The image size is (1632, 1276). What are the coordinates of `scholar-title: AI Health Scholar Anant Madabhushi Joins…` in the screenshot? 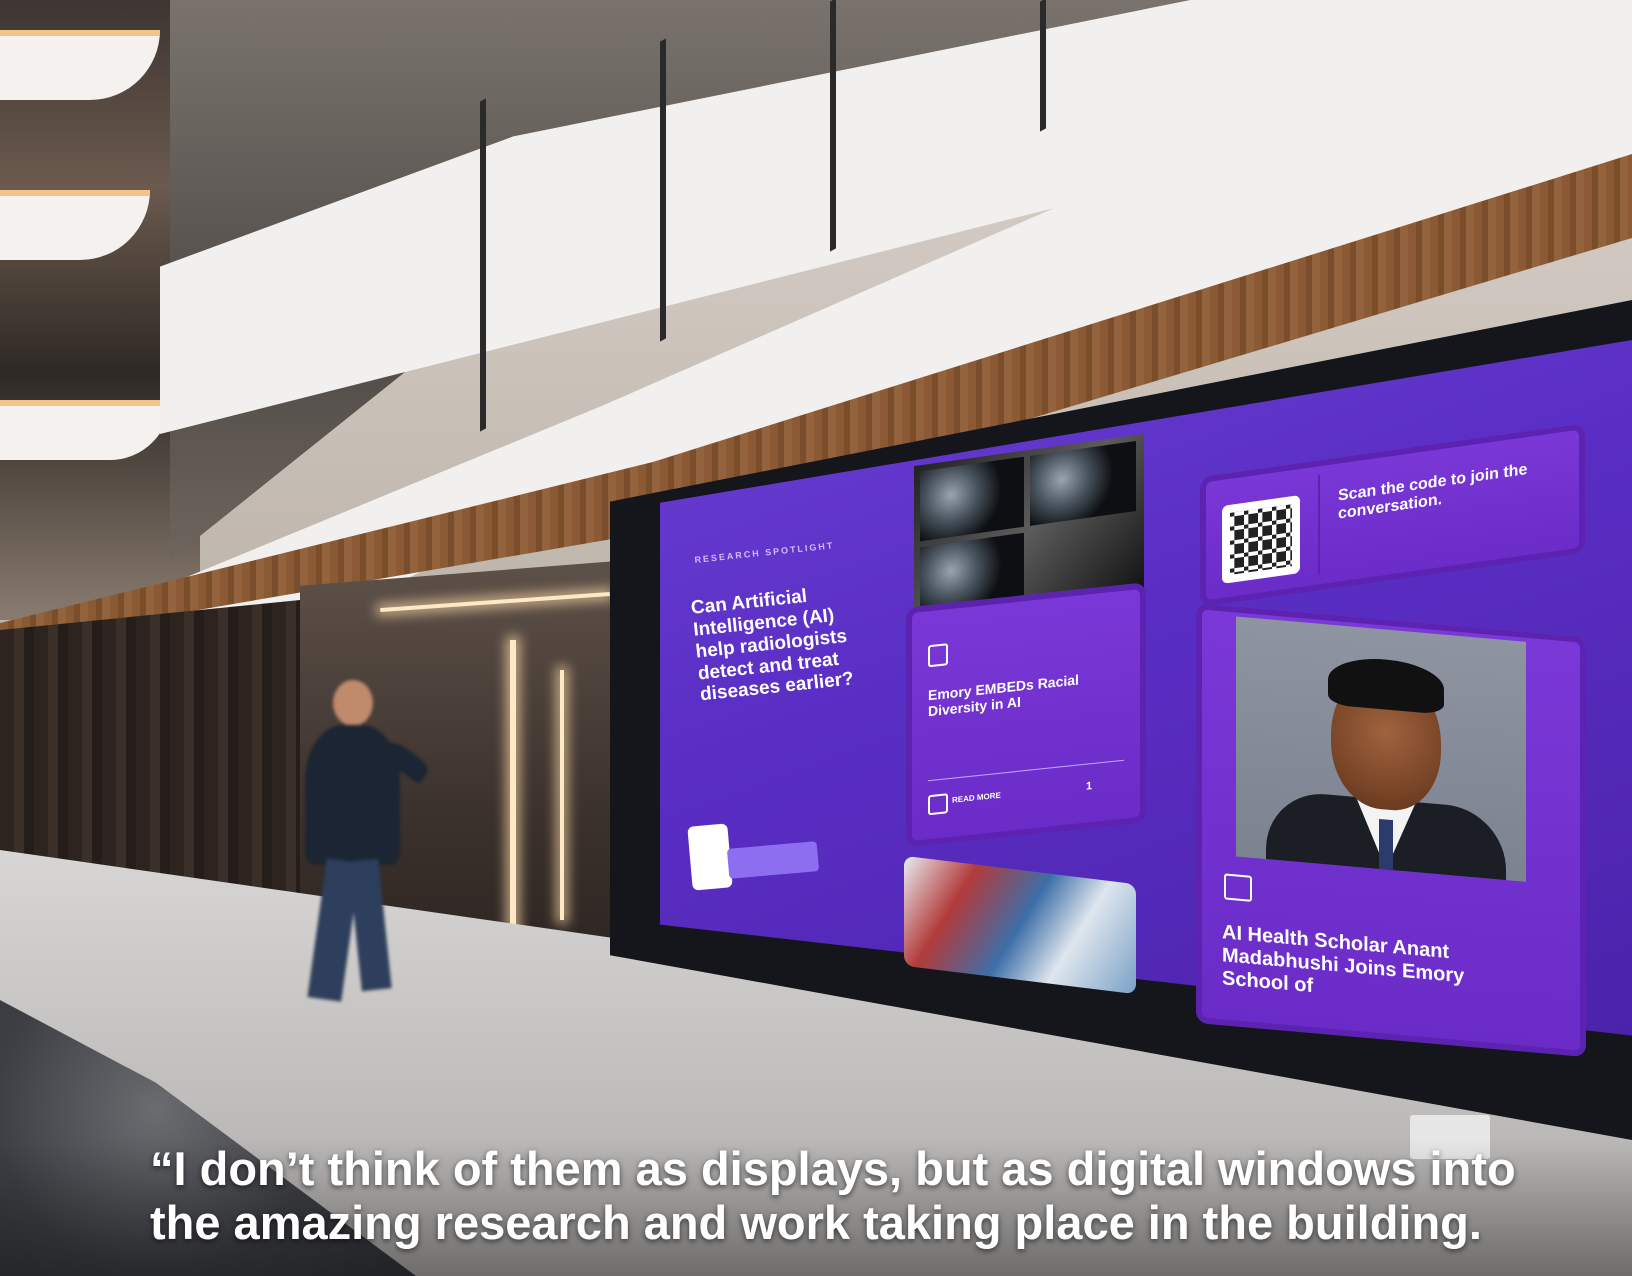 It's located at (1343, 959).